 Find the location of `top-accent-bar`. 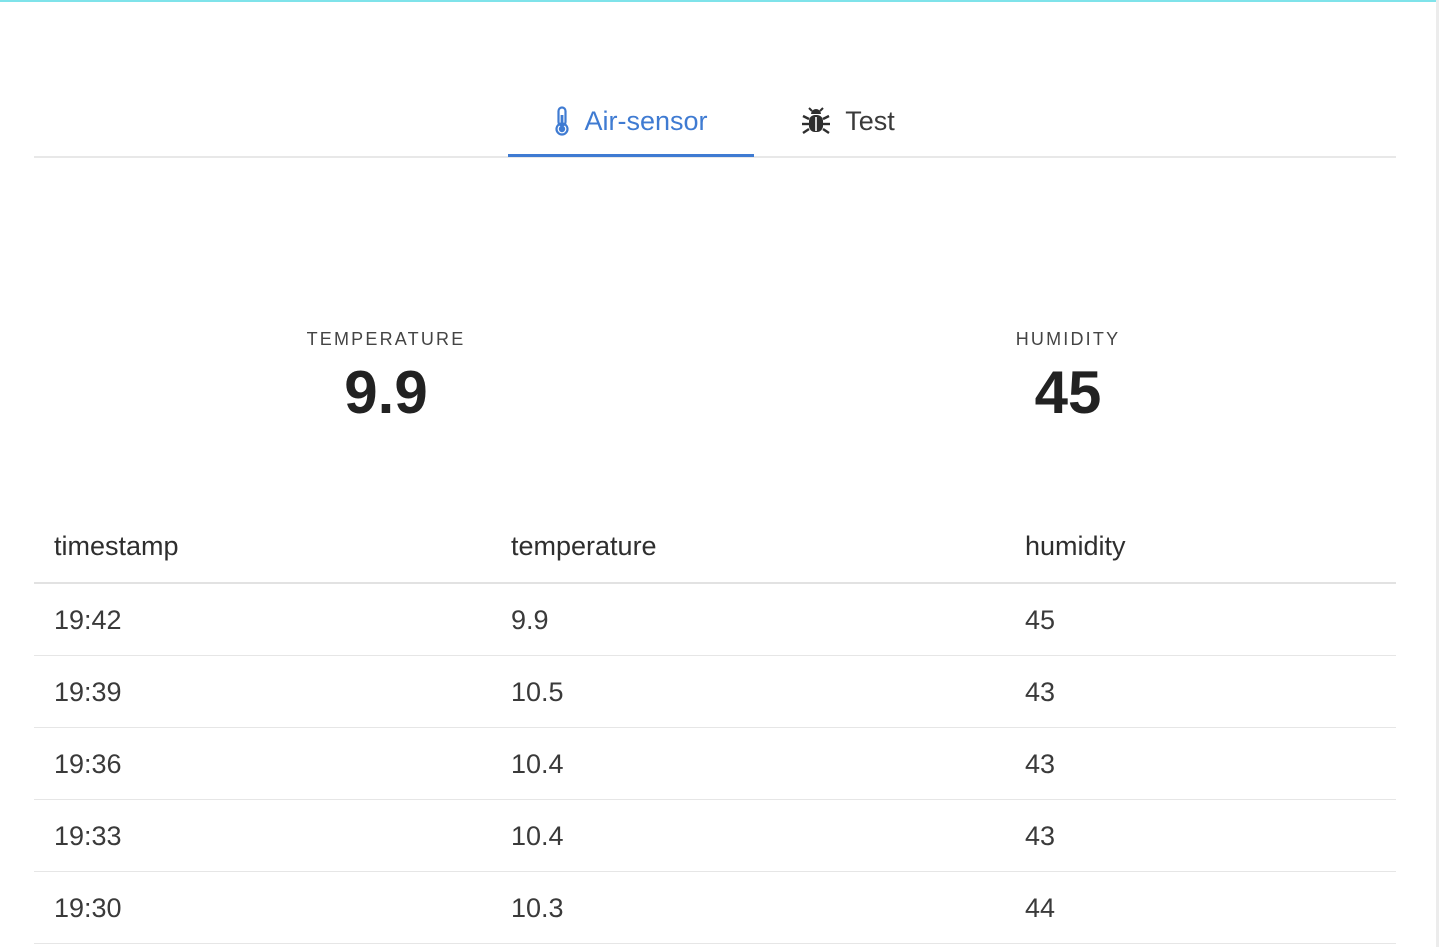

top-accent-bar is located at coordinates (719, 1).